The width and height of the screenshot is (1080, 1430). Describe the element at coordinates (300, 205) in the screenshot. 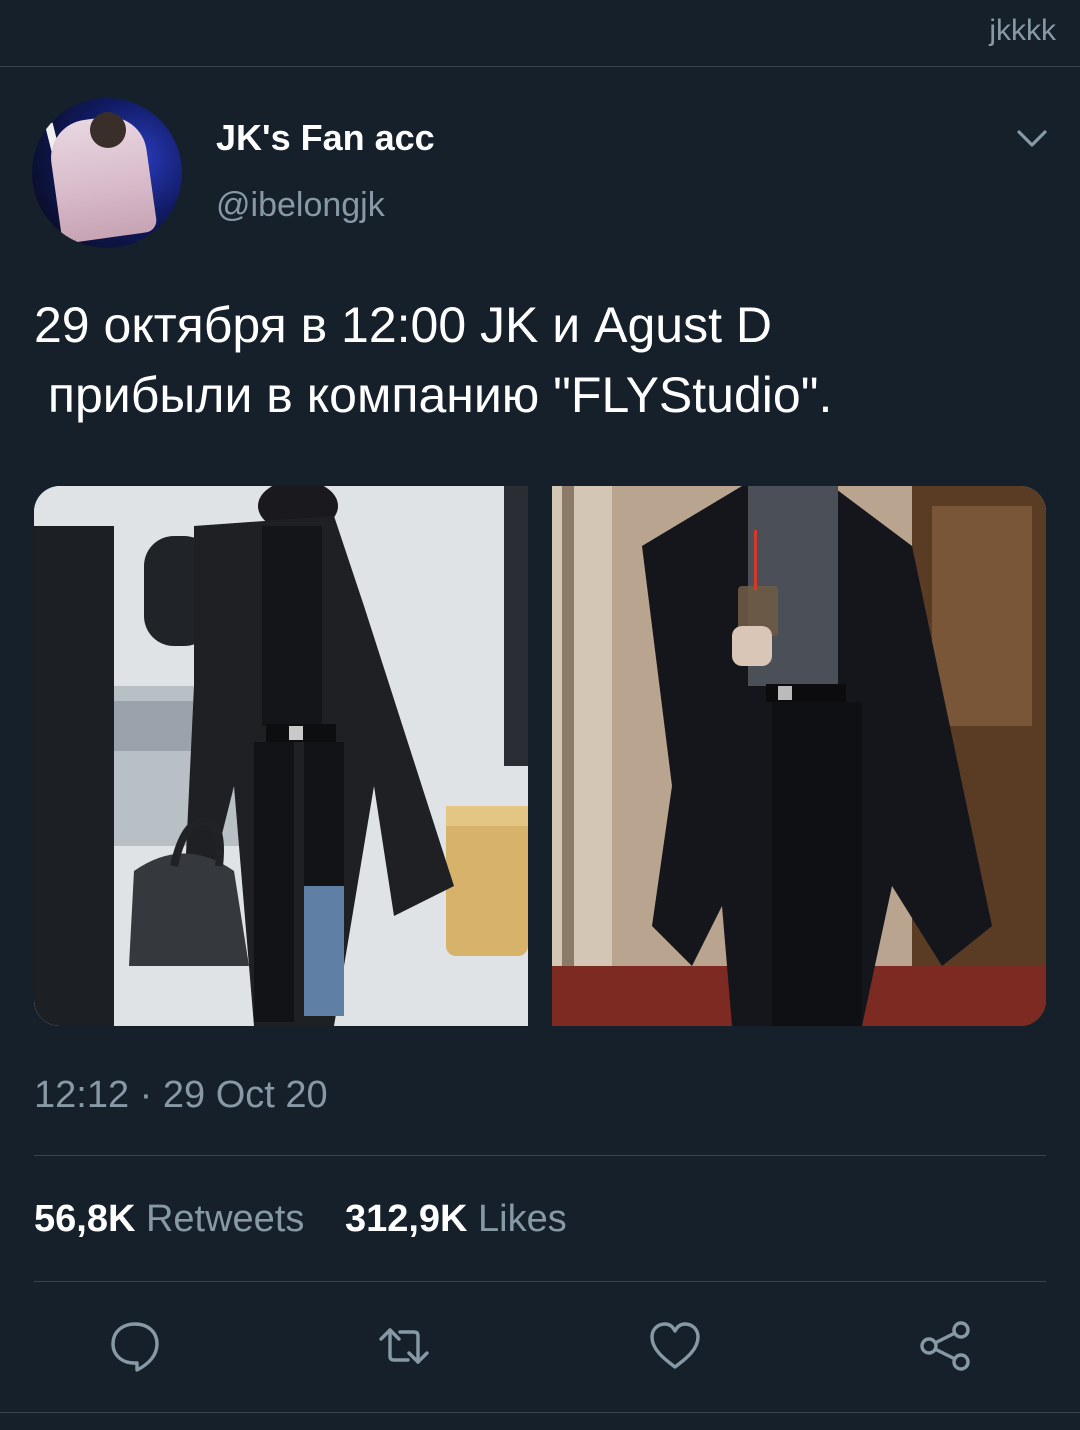

I see `author-handle: @ibelongjk` at that location.